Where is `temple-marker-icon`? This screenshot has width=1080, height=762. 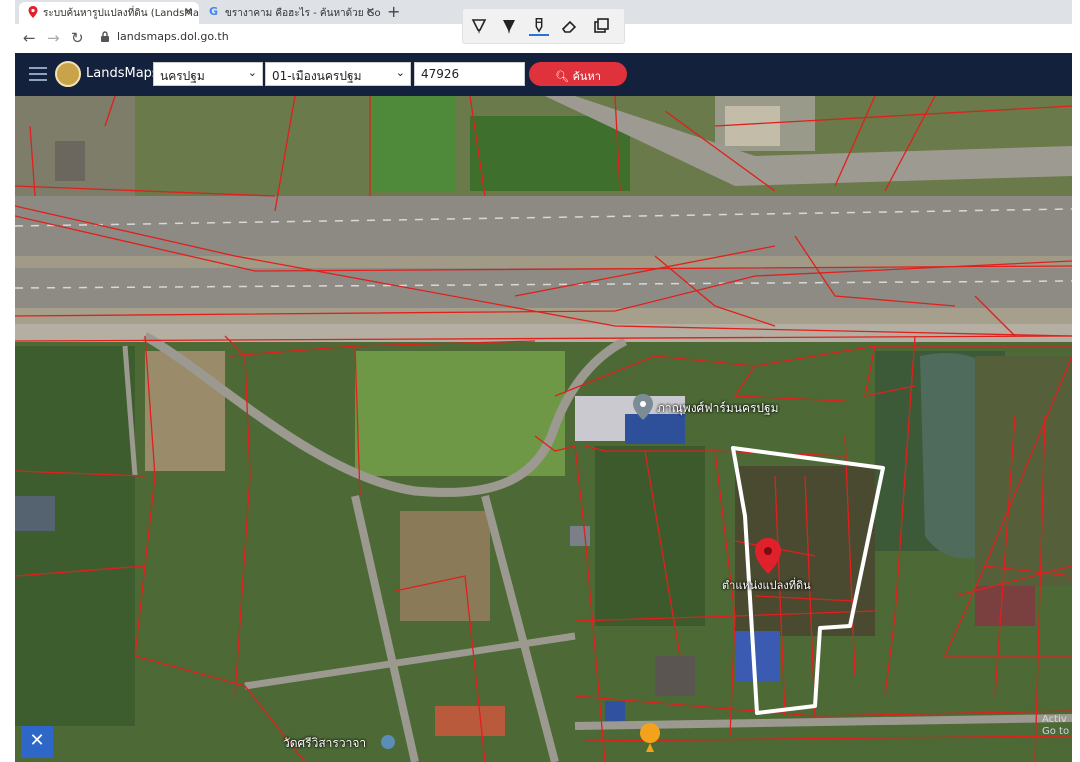 temple-marker-icon is located at coordinates (388, 742).